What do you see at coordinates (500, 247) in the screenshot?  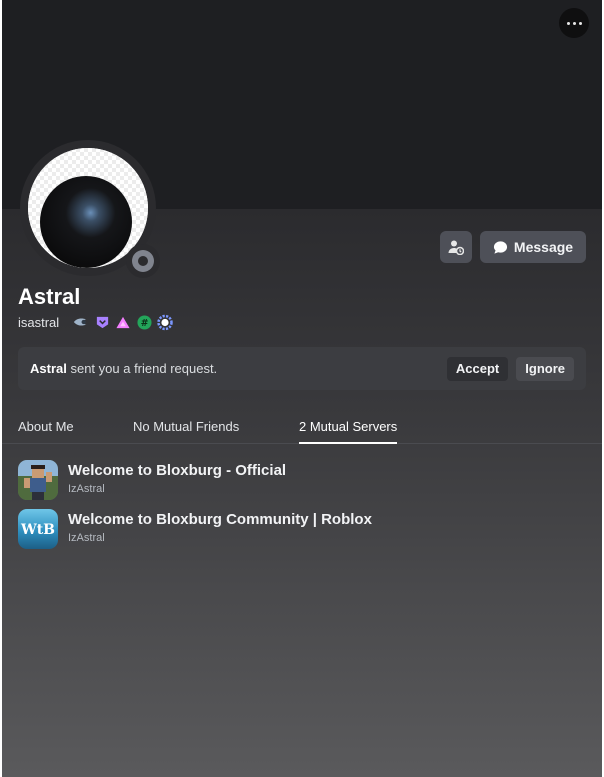 I see `chat-bubble-icon` at bounding box center [500, 247].